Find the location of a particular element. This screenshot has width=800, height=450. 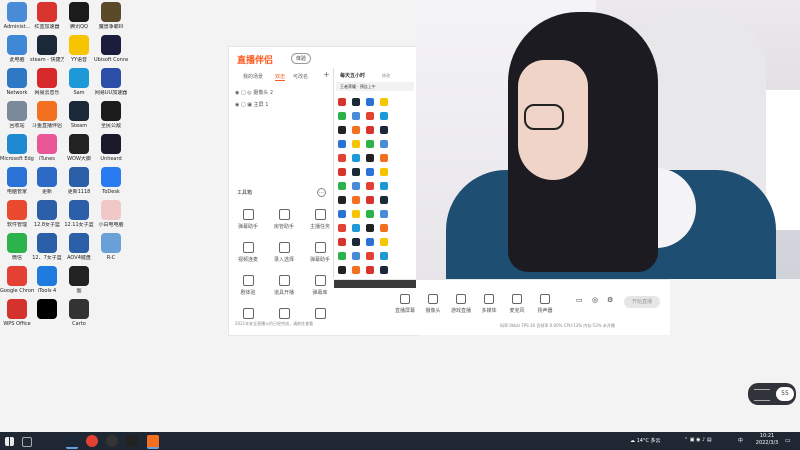

desktop-icon: Ubisoft Connect is located at coordinates (111, 49).